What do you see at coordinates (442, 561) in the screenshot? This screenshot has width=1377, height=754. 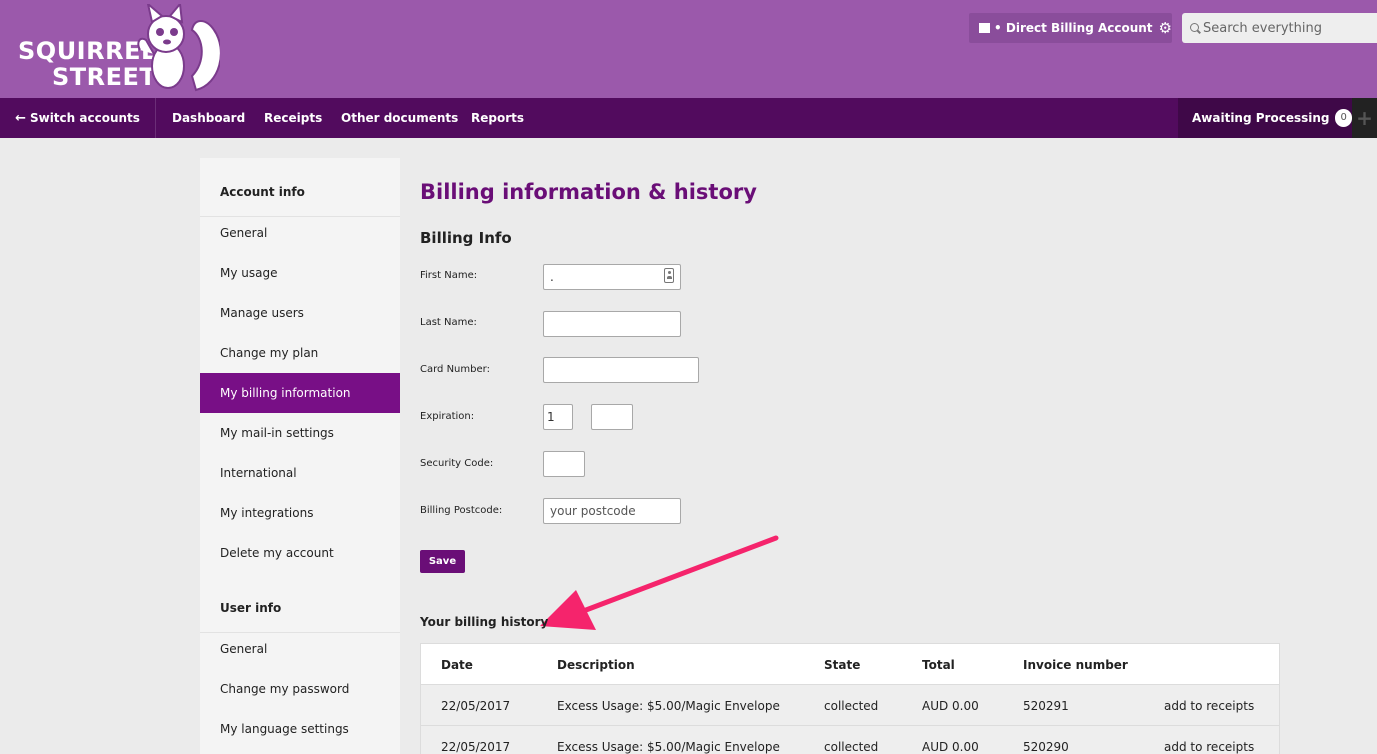 I see `save-button: Save` at bounding box center [442, 561].